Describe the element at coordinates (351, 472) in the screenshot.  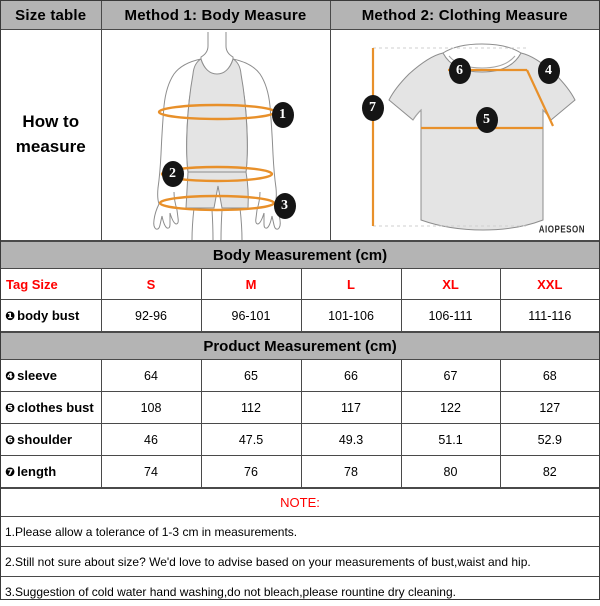
I see `cell-length-l: 78` at that location.